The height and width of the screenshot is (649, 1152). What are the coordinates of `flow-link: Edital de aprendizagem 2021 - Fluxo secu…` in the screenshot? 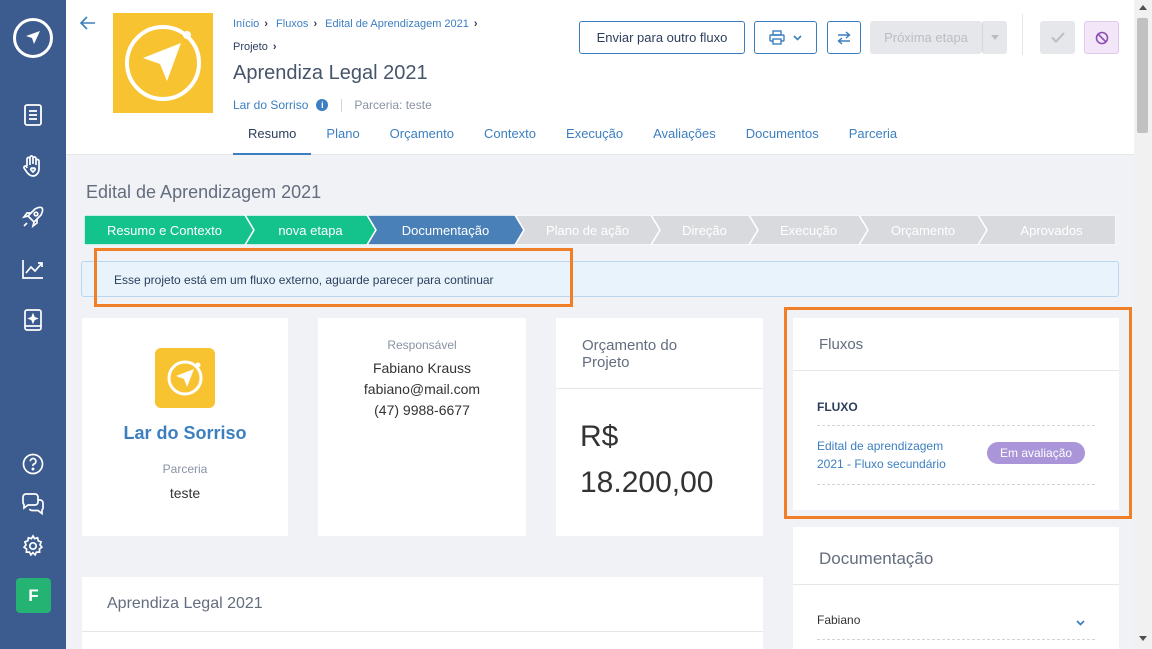 It's located at (881, 455).